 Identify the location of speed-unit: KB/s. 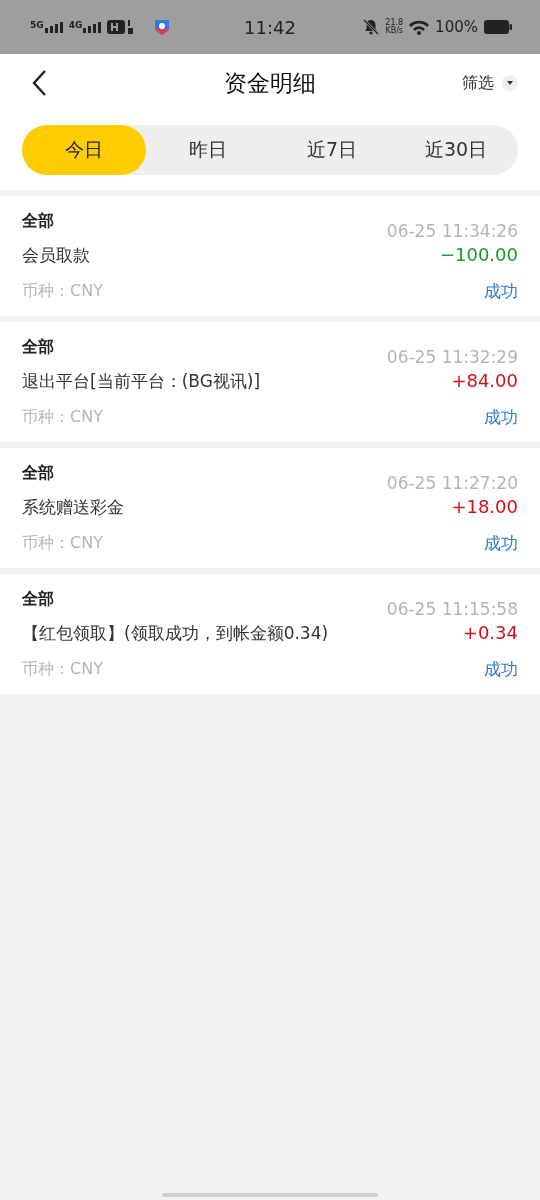
(394, 31).